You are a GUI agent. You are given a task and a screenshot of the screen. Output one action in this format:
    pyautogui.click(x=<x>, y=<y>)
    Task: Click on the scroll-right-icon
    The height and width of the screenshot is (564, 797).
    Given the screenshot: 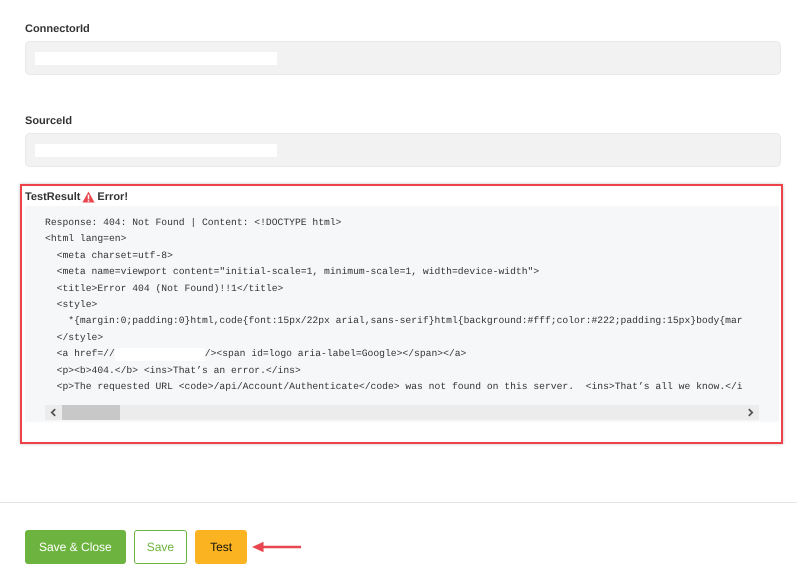 What is the action you would take?
    pyautogui.click(x=750, y=413)
    